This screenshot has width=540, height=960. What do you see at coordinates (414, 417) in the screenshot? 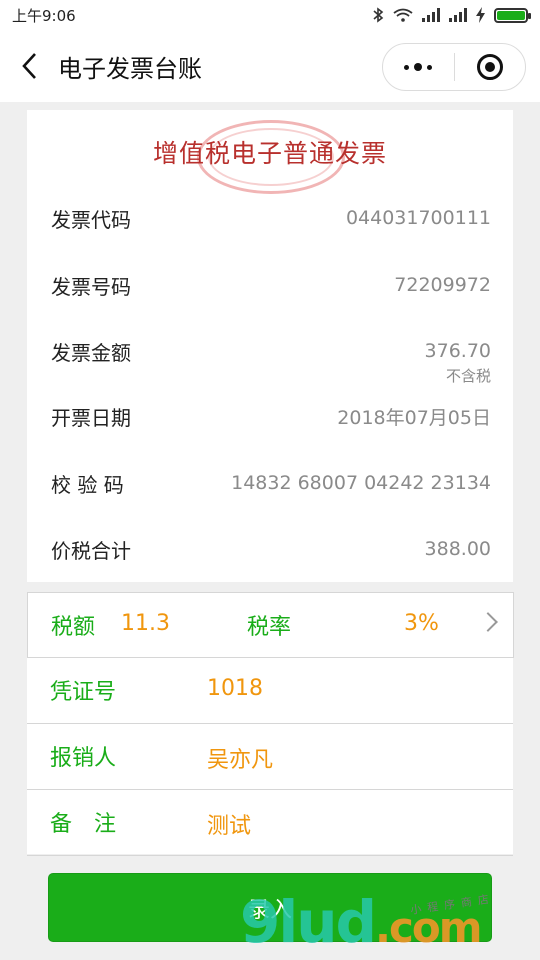
I see `invoice-row-value: 2018年07月05日` at bounding box center [414, 417].